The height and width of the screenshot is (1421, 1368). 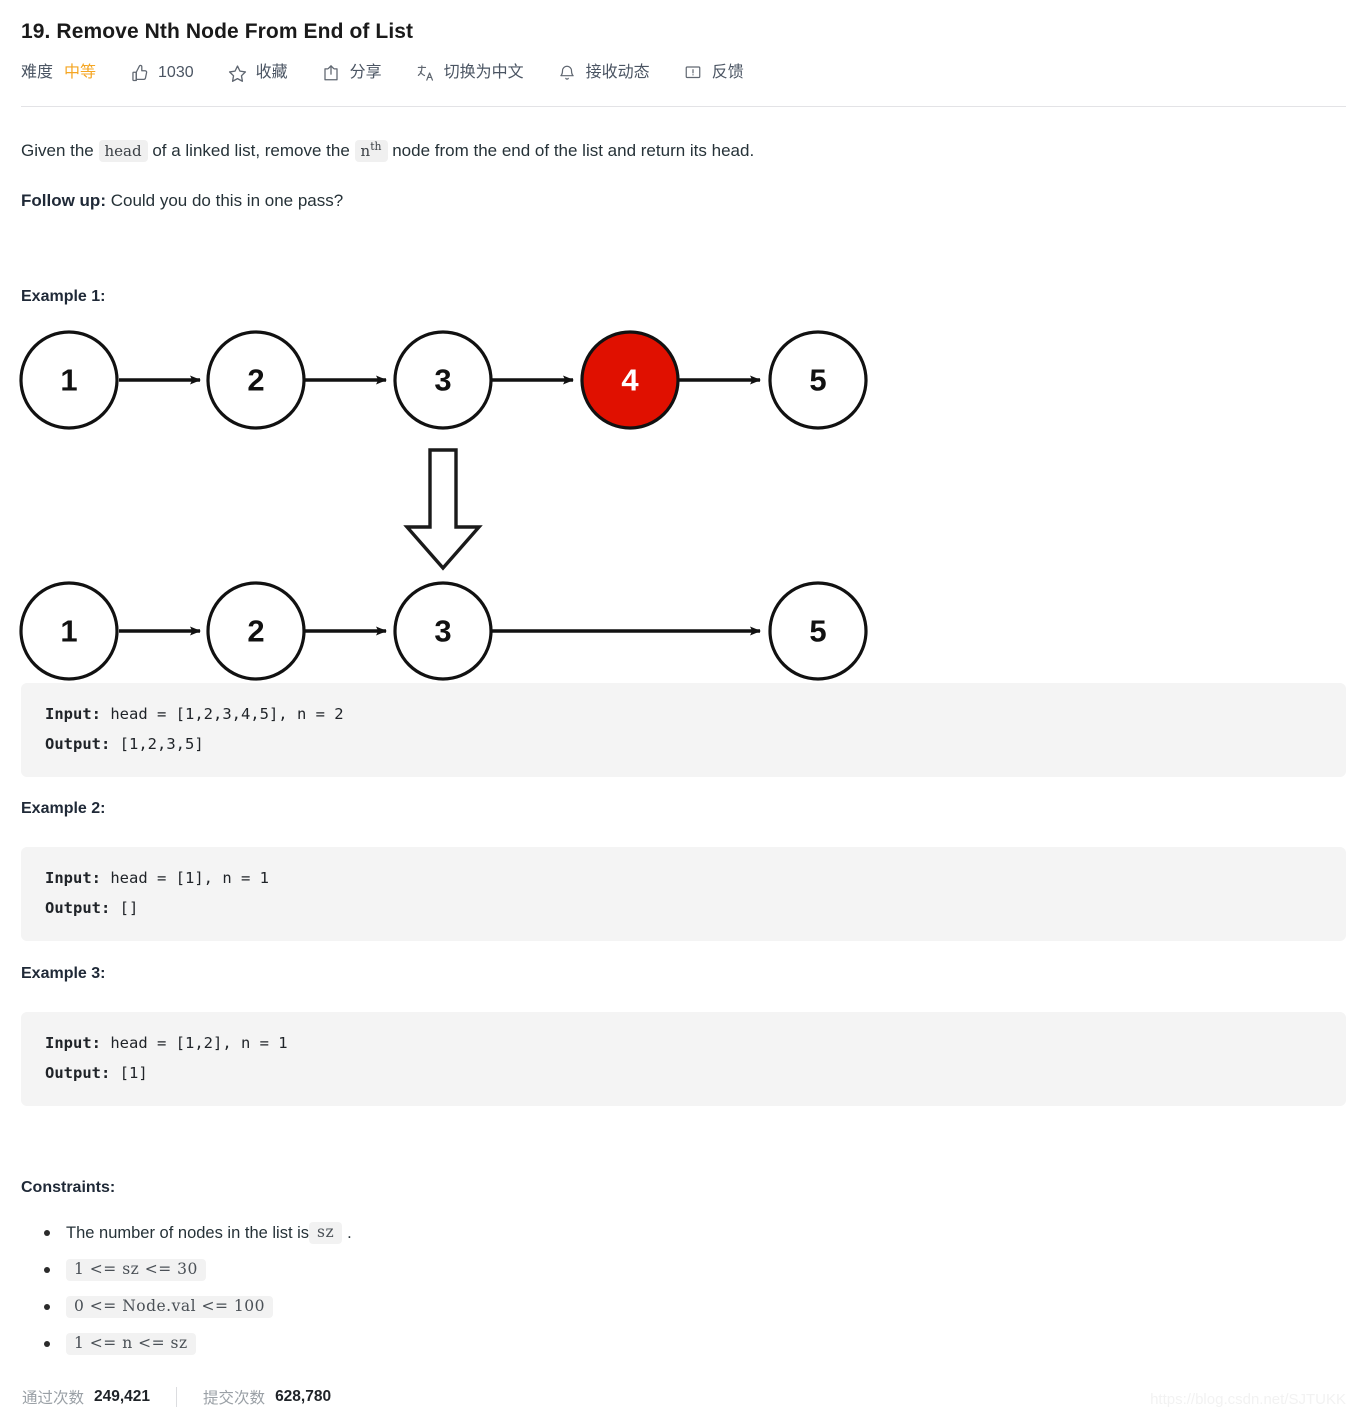 I want to click on constraint-text-after: ., so click(x=349, y=1232).